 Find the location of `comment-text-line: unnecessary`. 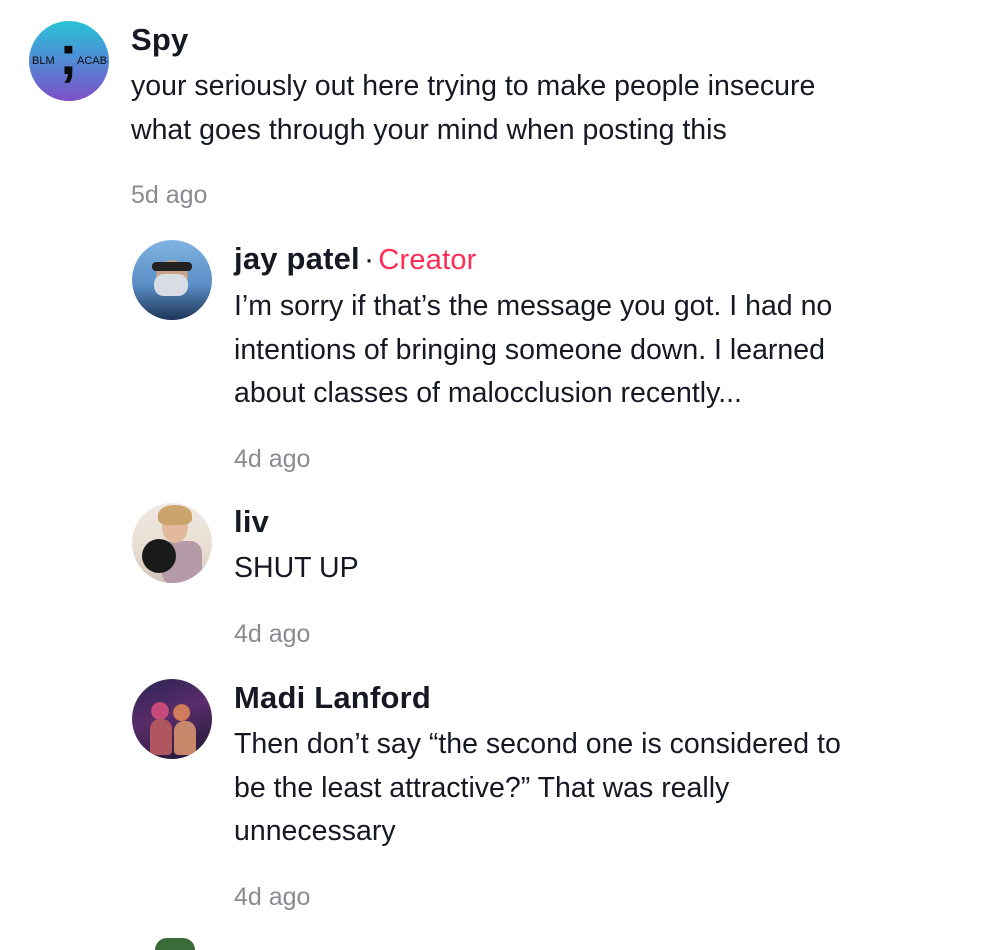

comment-text-line: unnecessary is located at coordinates (315, 831).